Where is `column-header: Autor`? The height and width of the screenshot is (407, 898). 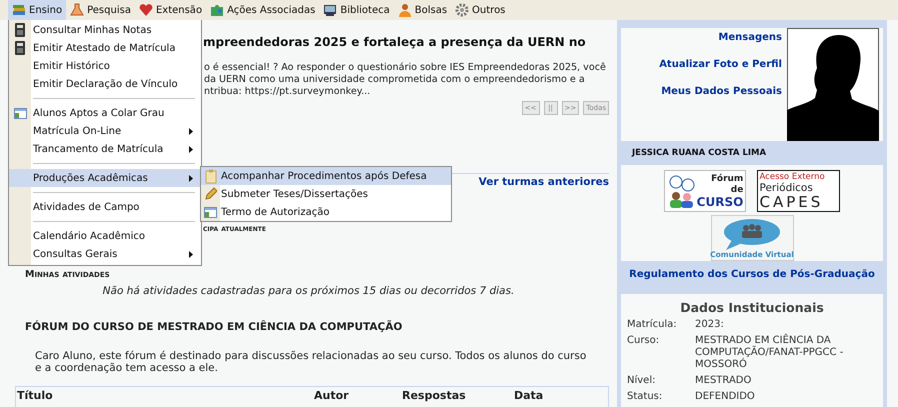
column-header: Autor is located at coordinates (332, 396).